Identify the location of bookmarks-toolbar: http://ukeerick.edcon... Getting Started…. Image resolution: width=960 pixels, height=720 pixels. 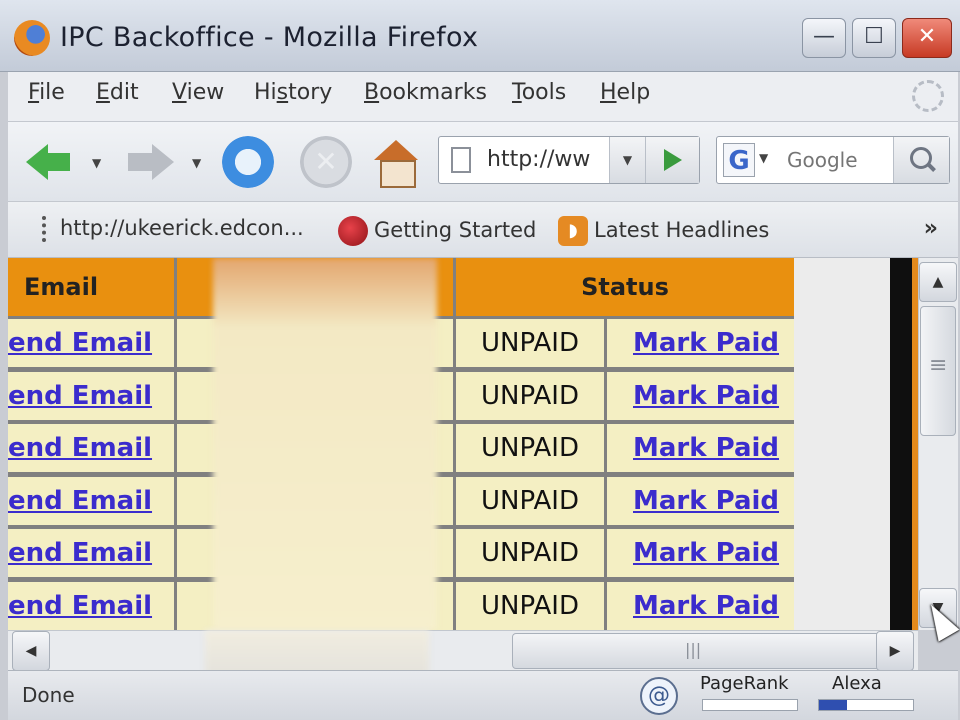
(483, 230).